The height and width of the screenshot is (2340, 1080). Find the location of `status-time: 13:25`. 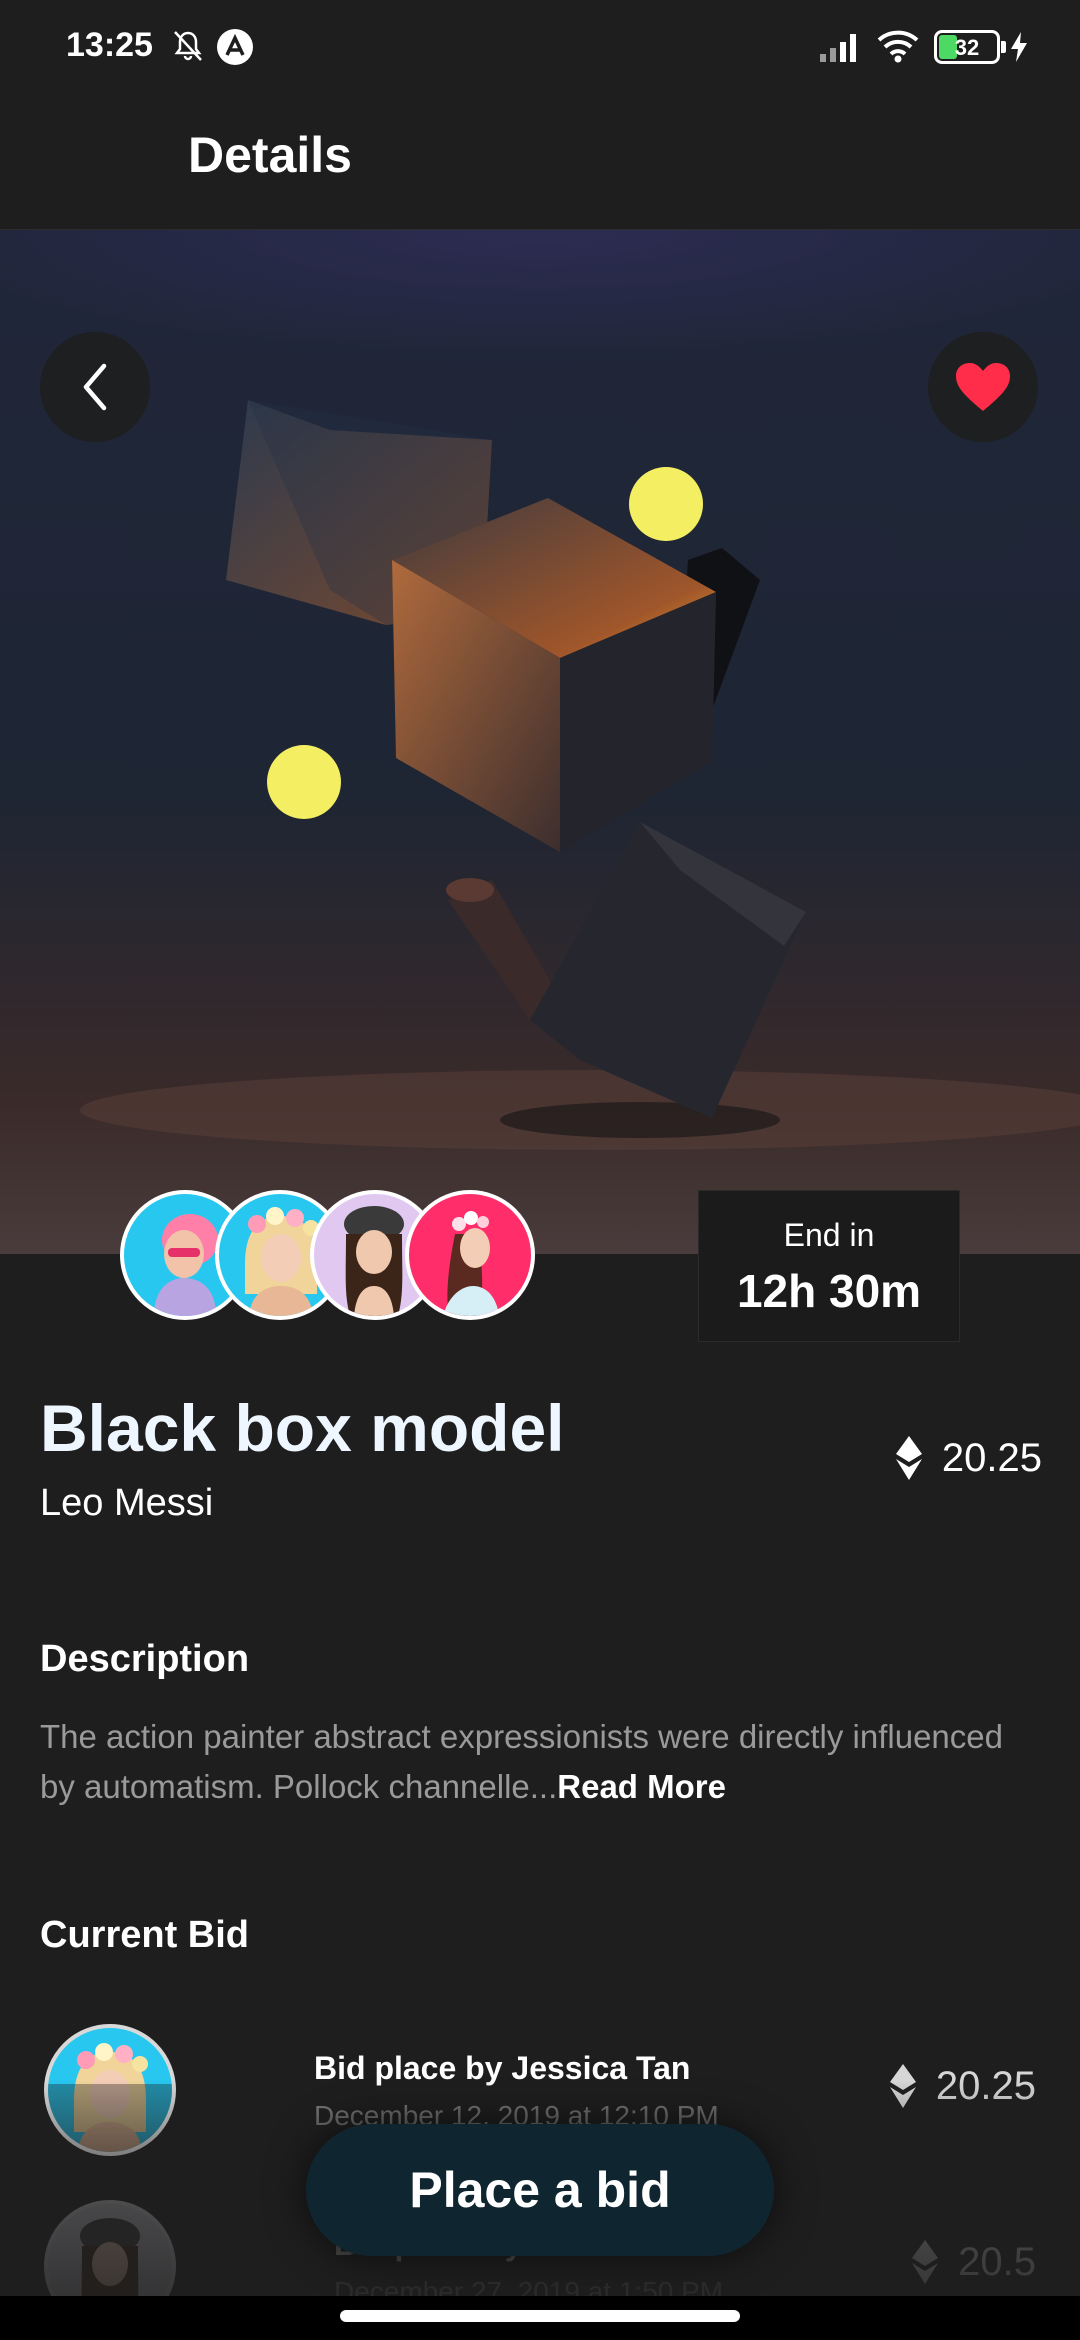

status-time: 13:25 is located at coordinates (109, 45).